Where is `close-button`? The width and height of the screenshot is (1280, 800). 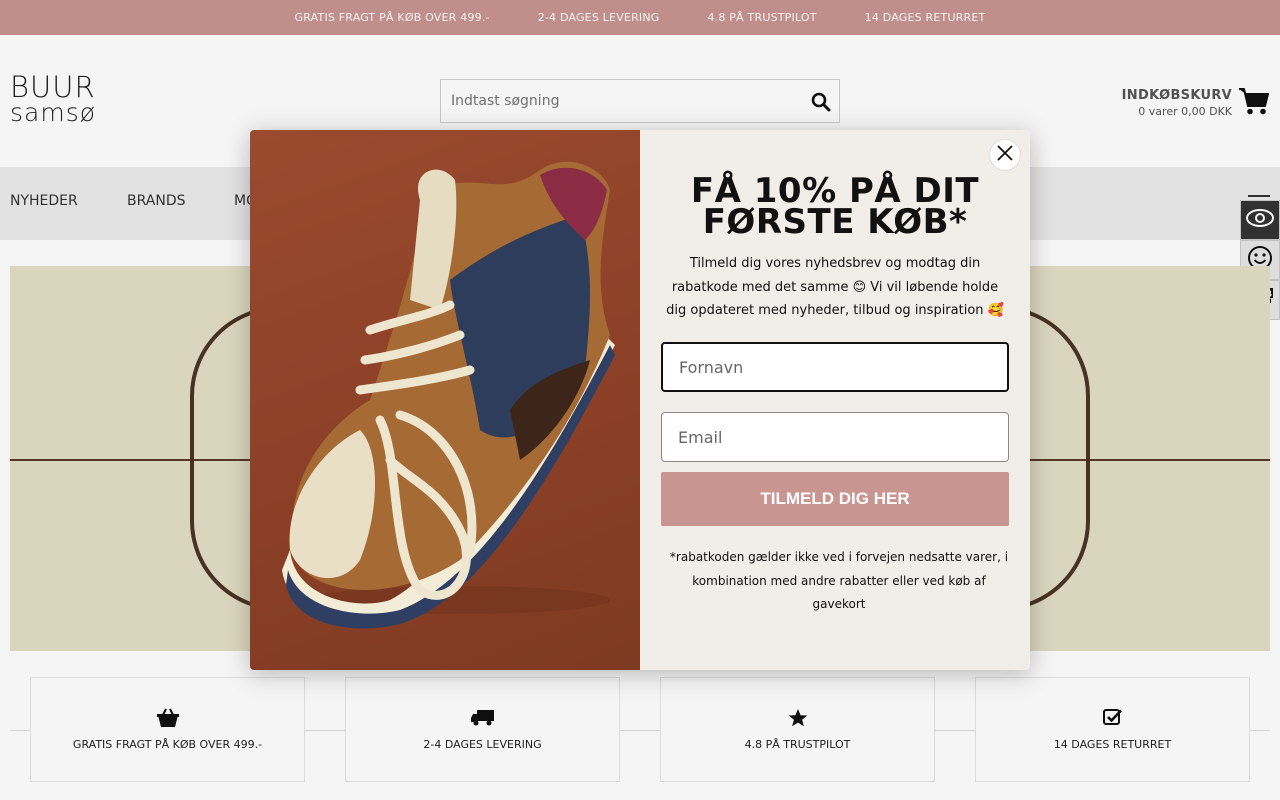
close-button is located at coordinates (1005, 155).